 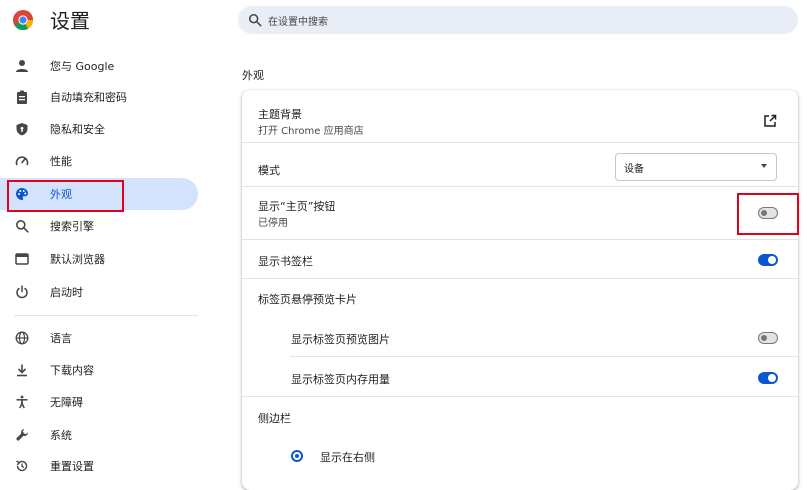 What do you see at coordinates (72, 226) in the screenshot?
I see `sidebar-item-label: 搜索引擎` at bounding box center [72, 226].